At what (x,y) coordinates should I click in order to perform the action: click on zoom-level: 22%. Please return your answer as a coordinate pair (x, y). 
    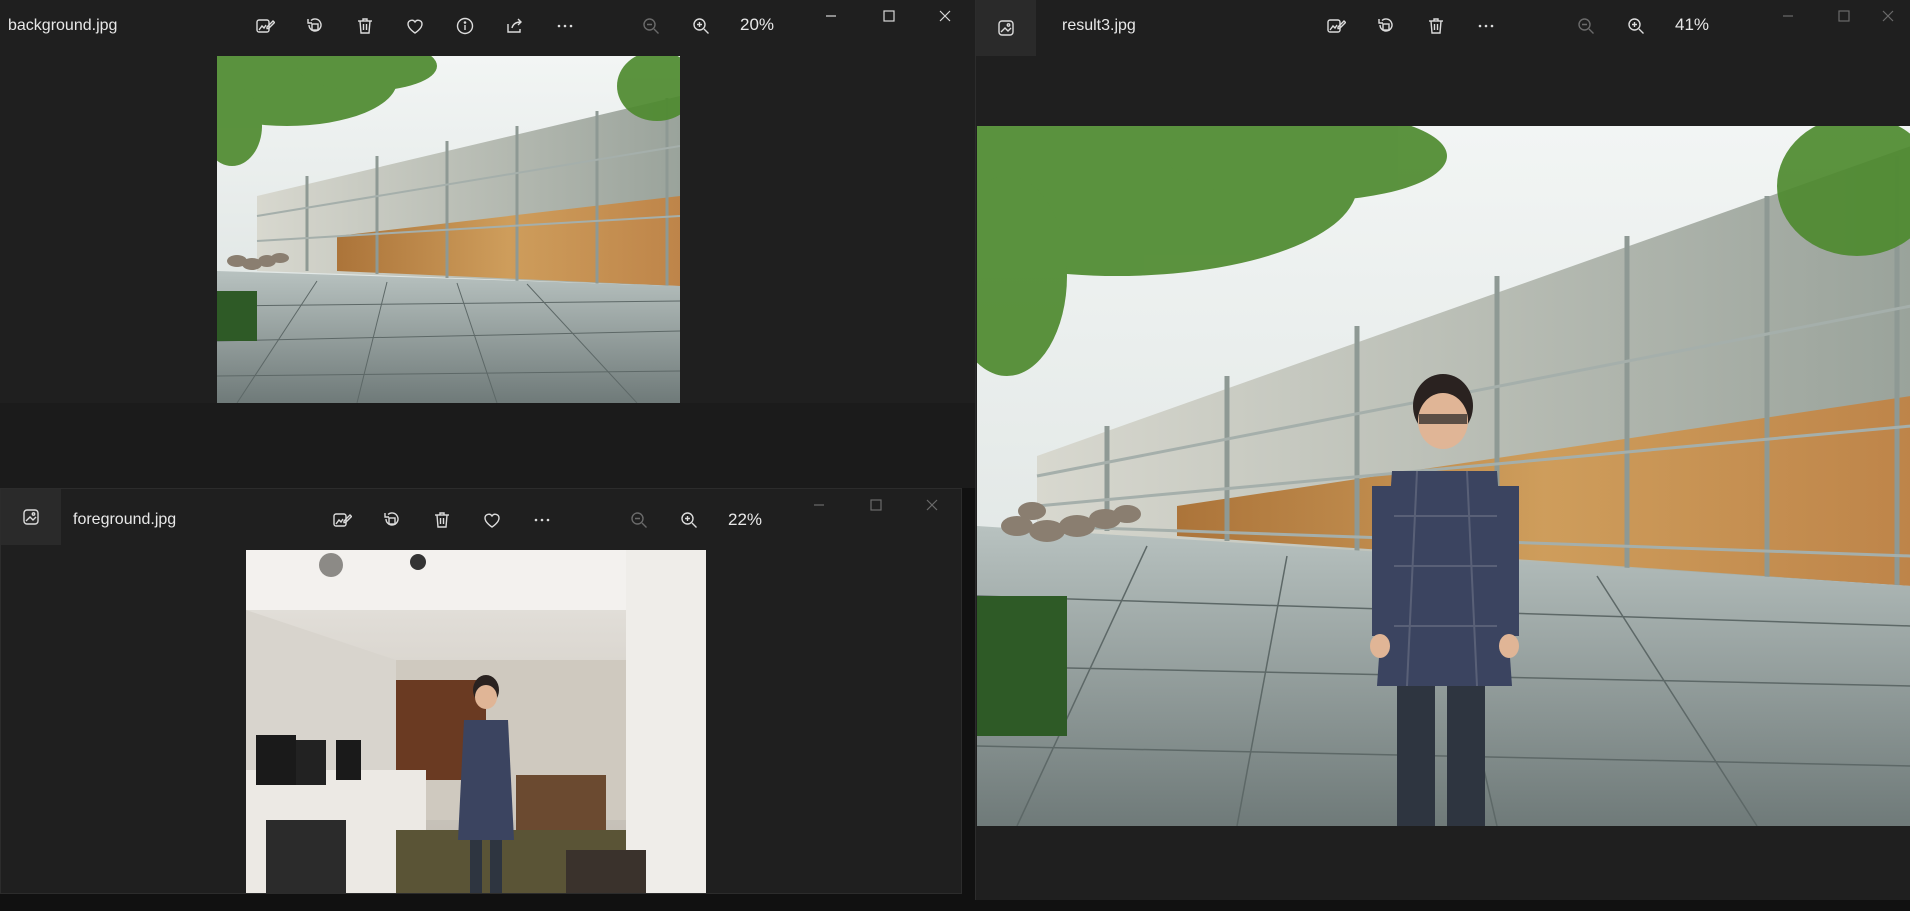
    Looking at the image, I should click on (745, 519).